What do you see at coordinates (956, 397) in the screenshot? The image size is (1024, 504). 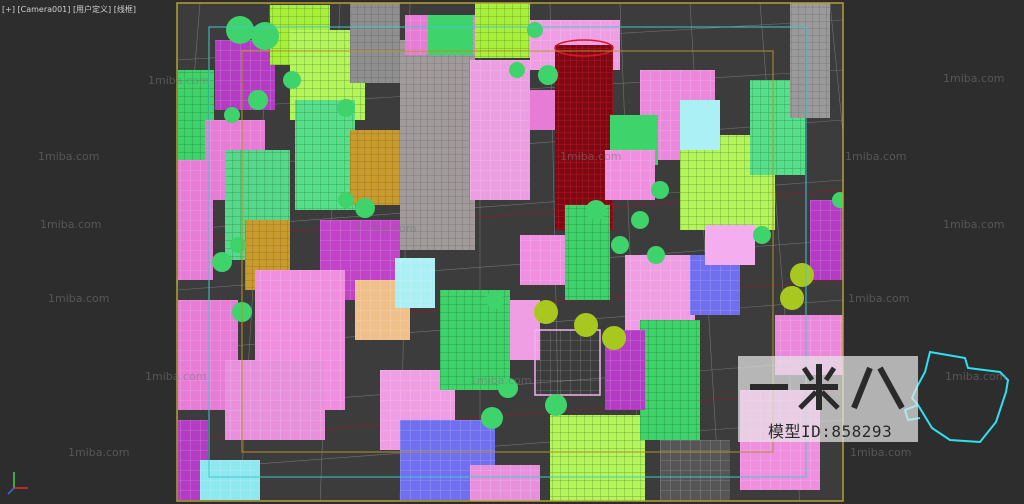 I see `viewcube-icon` at bounding box center [956, 397].